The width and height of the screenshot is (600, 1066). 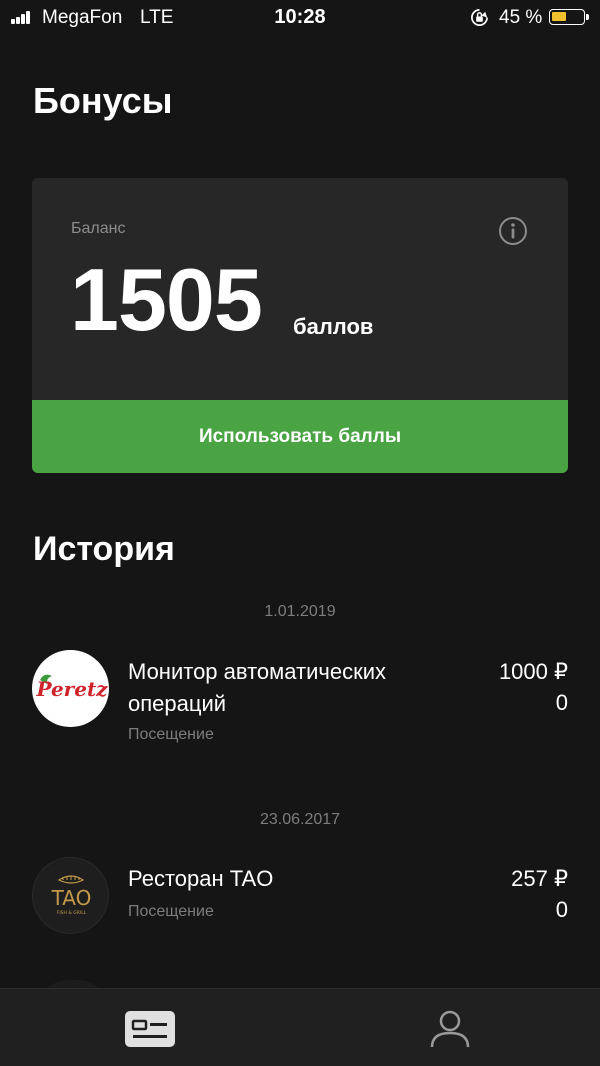 What do you see at coordinates (166, 299) in the screenshot?
I see `balance-value: 1505` at bounding box center [166, 299].